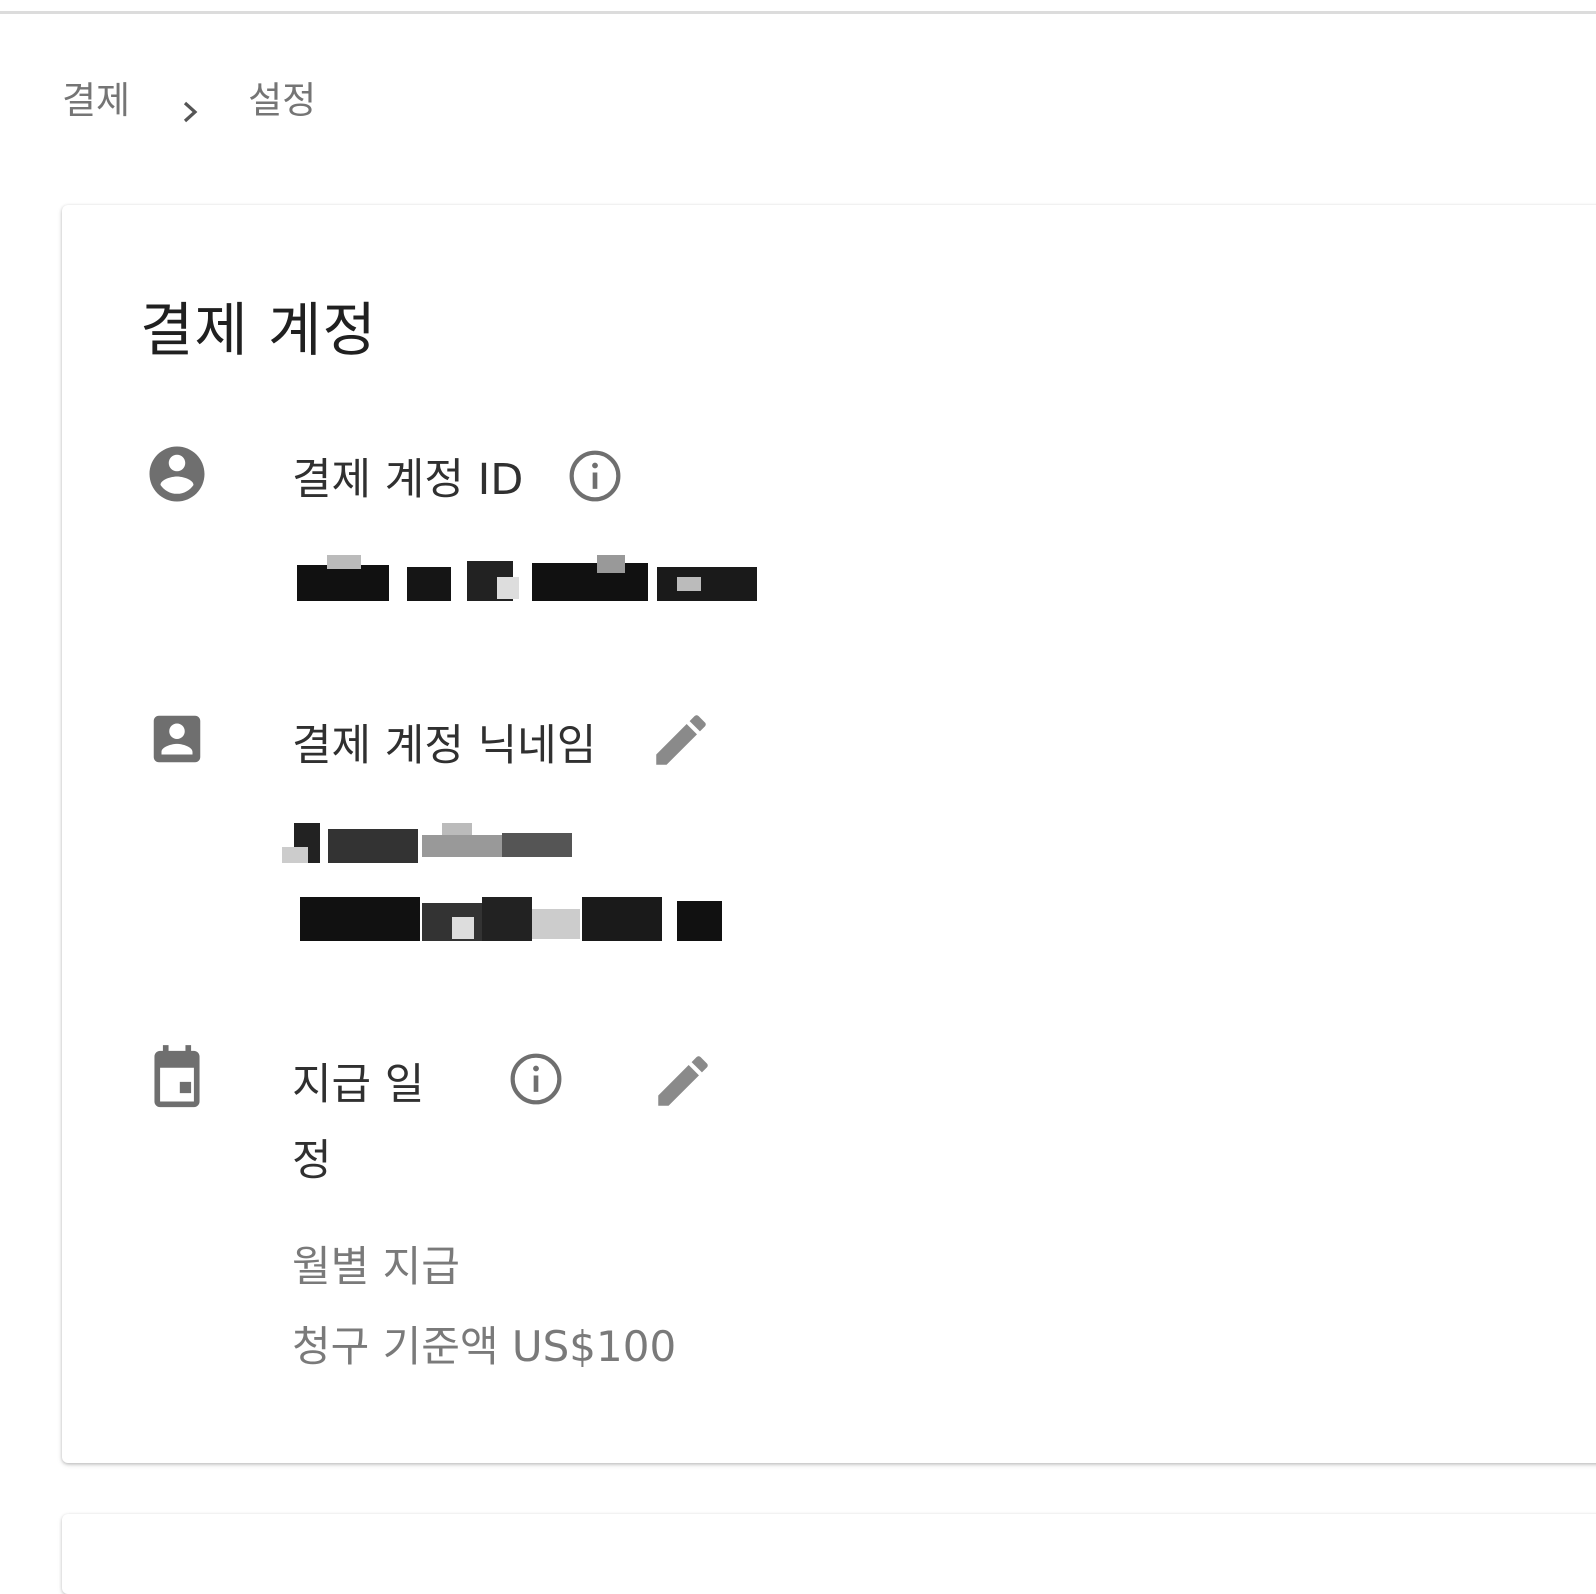  I want to click on billing-account-nickname-value-redacted, so click(502, 882).